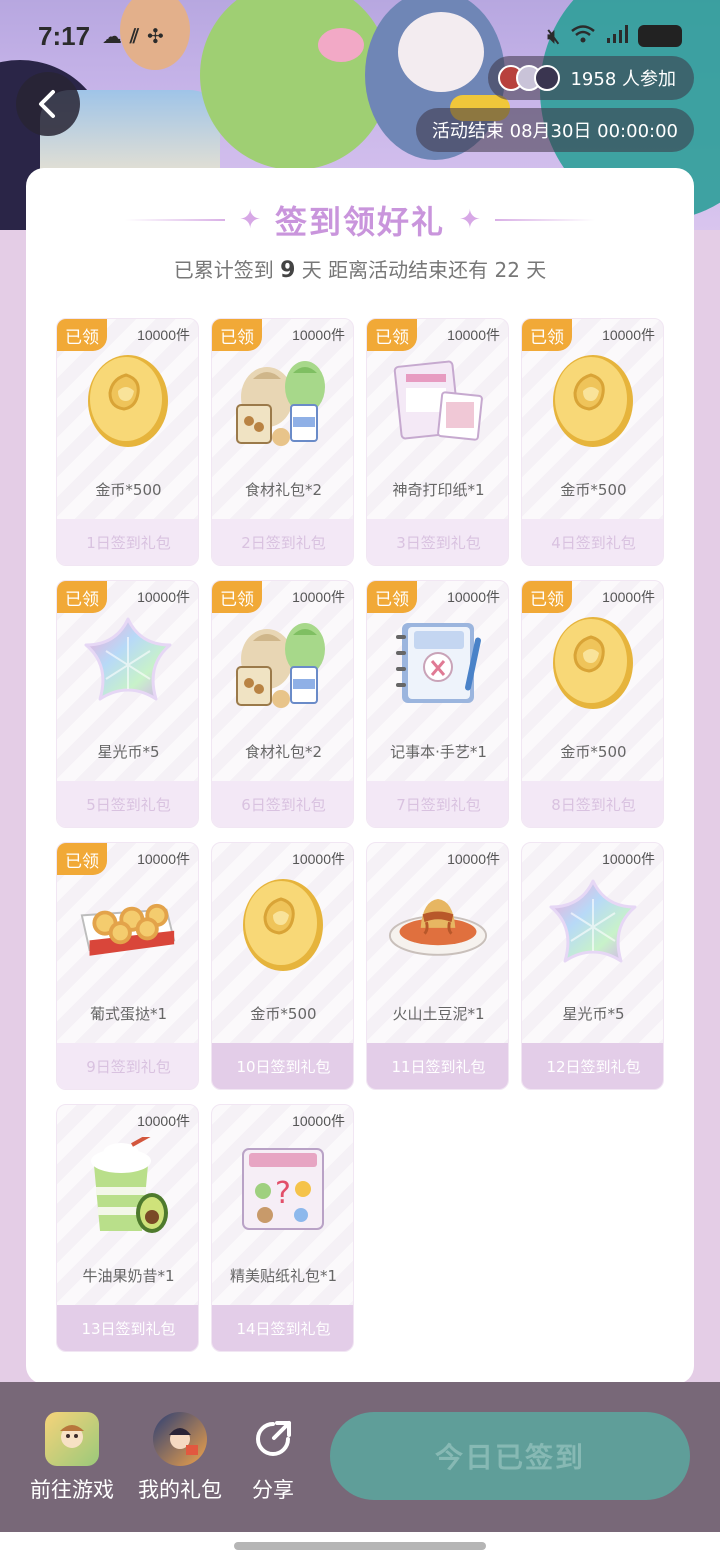 Image resolution: width=720 pixels, height=1560 pixels. What do you see at coordinates (360, 1546) in the screenshot?
I see `home-indicator` at bounding box center [360, 1546].